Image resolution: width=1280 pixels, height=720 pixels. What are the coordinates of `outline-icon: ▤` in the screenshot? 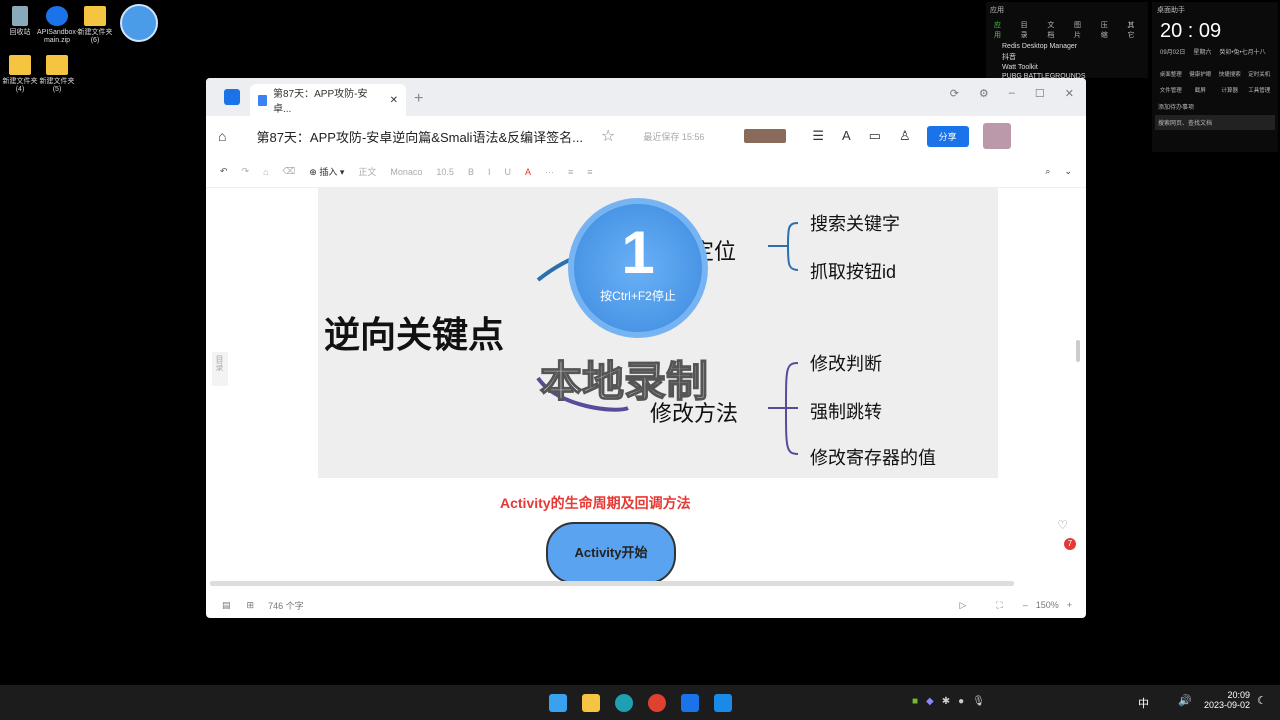 It's located at (226, 605).